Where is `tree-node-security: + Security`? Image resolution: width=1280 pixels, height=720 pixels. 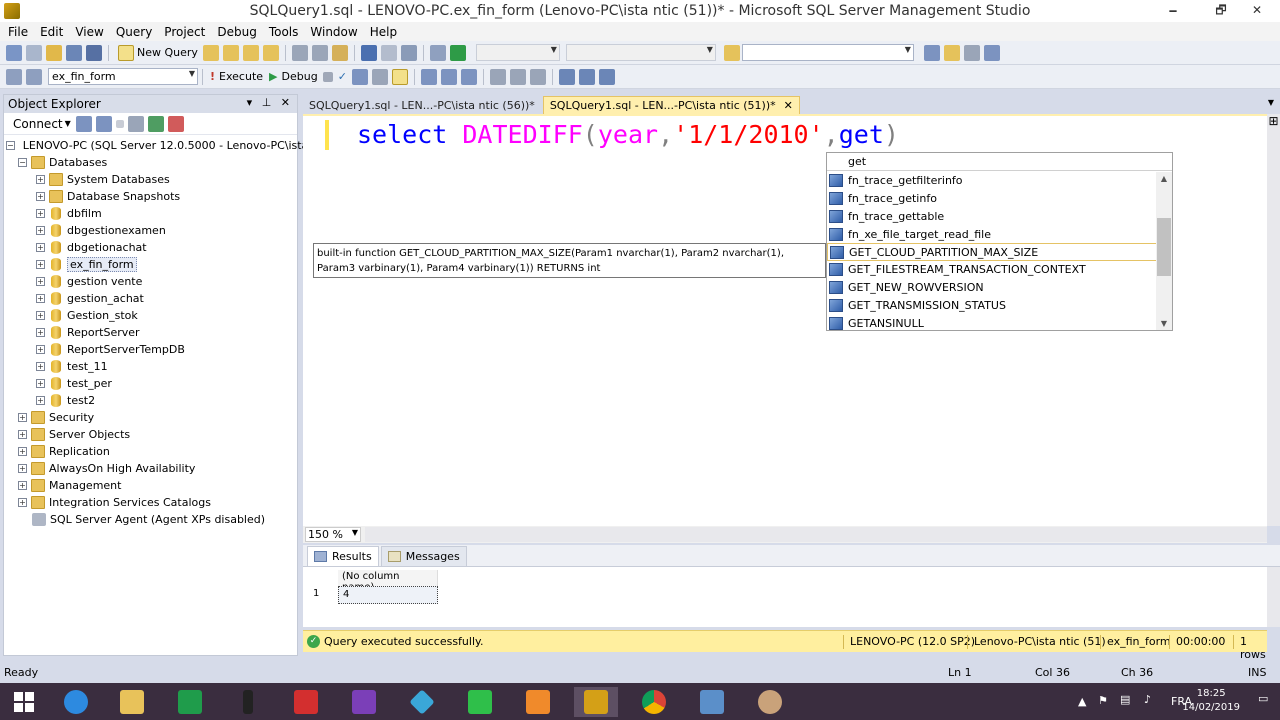 tree-node-security: + Security is located at coordinates (150, 417).